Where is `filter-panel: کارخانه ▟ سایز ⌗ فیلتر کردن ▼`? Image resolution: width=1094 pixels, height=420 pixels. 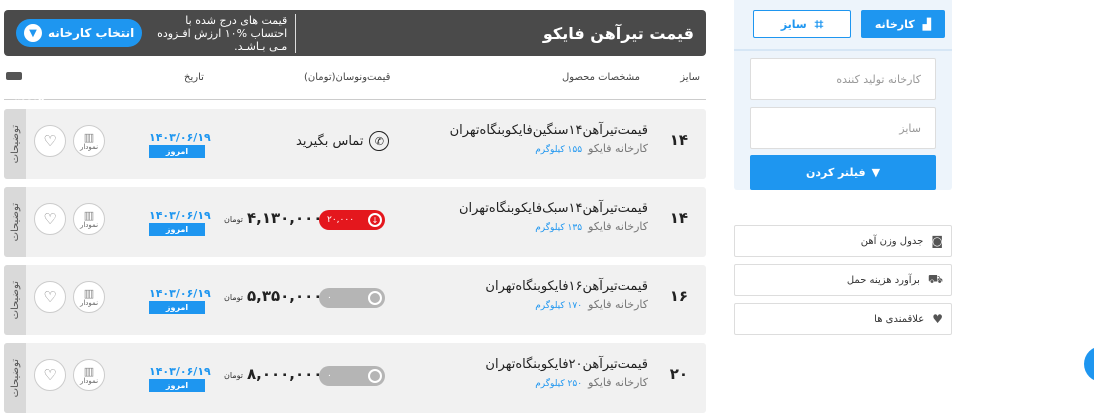
filter-panel: کارخانه ▟ سایز ⌗ فیلتر کردن ▼ is located at coordinates (843, 95).